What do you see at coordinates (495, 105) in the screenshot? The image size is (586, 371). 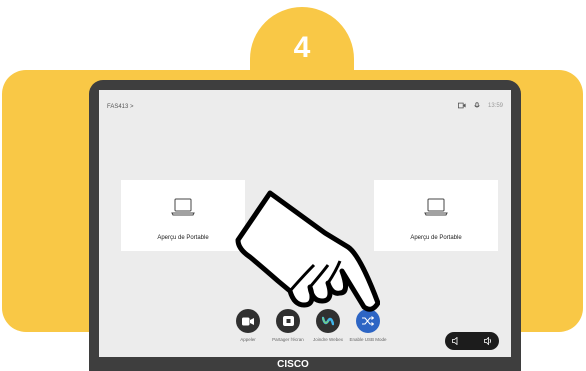 I see `clock: 13:59` at bounding box center [495, 105].